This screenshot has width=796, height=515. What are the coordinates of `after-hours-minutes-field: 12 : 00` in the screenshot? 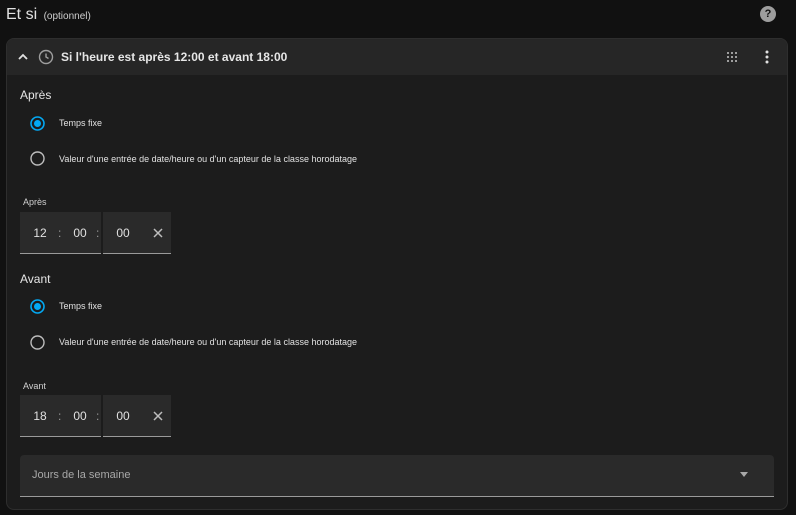 It's located at (60, 233).